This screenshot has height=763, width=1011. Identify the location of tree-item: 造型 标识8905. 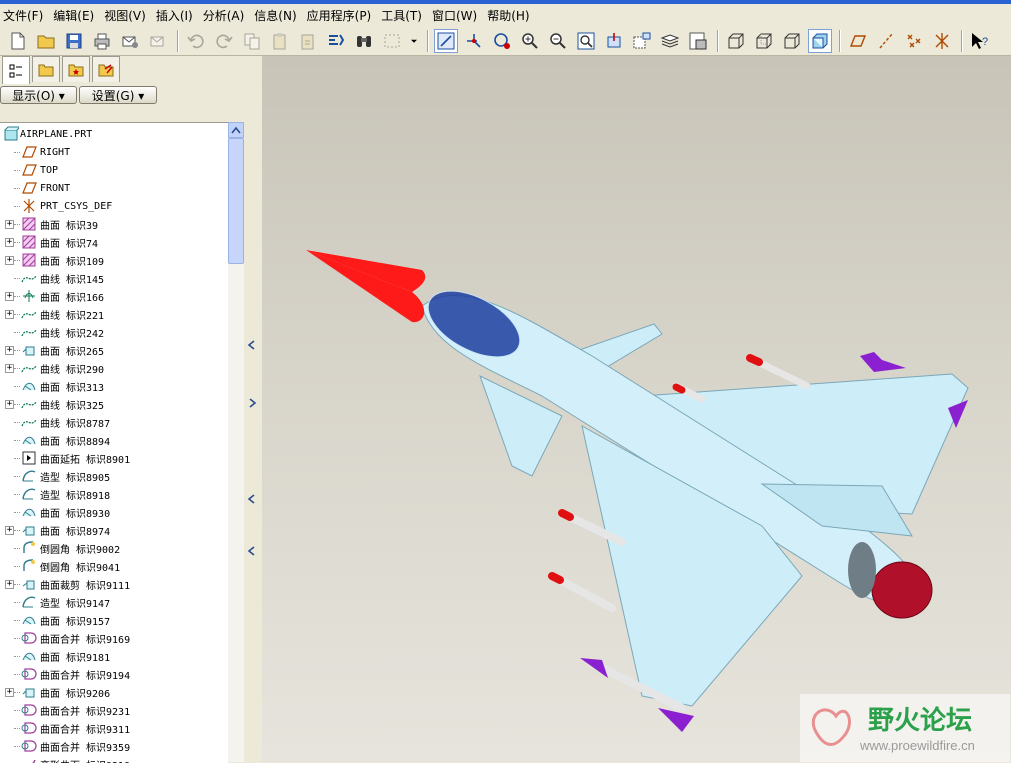
(114, 476).